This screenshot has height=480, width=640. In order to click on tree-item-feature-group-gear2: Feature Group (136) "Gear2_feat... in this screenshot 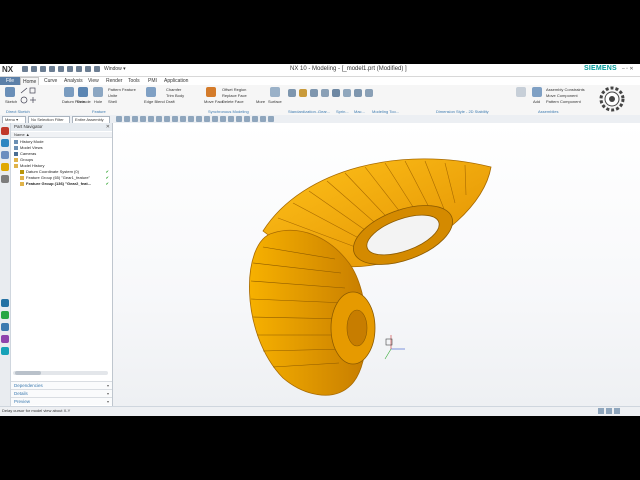, I will do `click(55, 184)`.